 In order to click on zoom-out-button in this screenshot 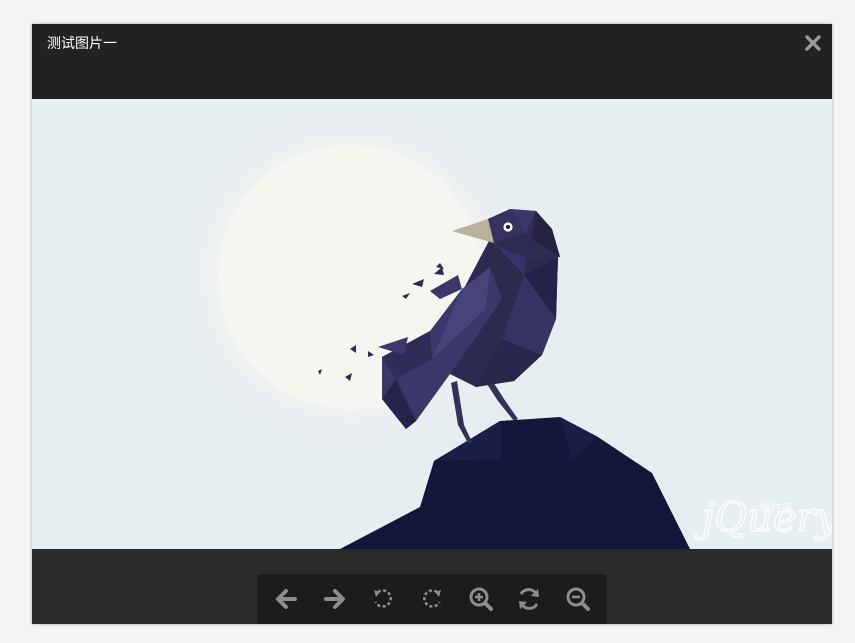, I will do `click(578, 599)`.